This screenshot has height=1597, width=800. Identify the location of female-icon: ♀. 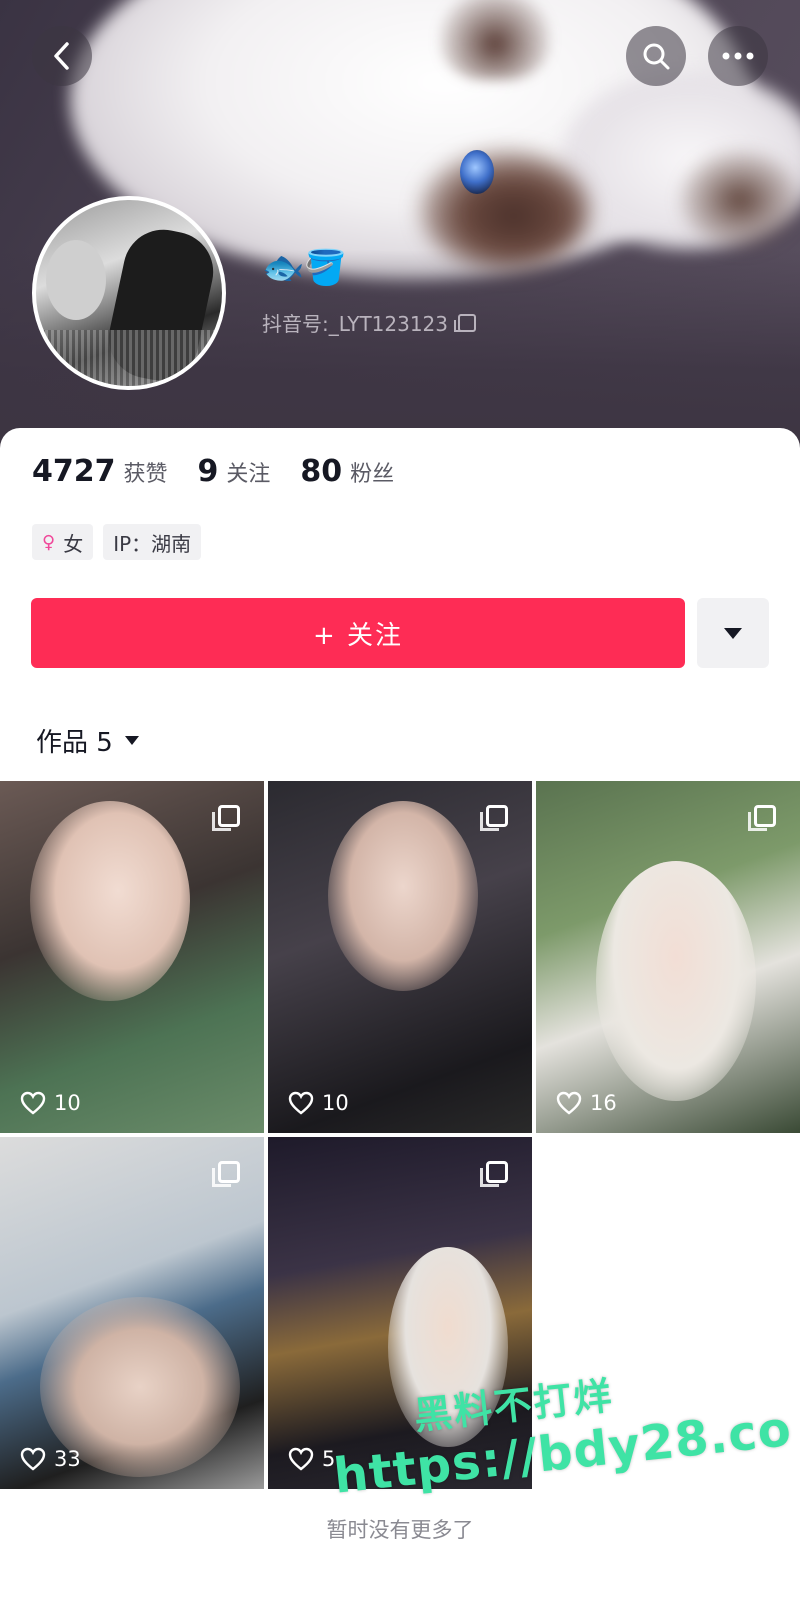
(49, 542).